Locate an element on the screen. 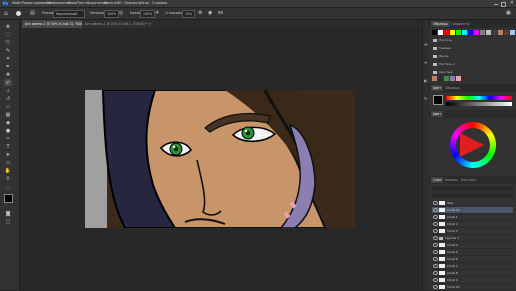  menu-text: Текст is located at coordinates (82, 3).